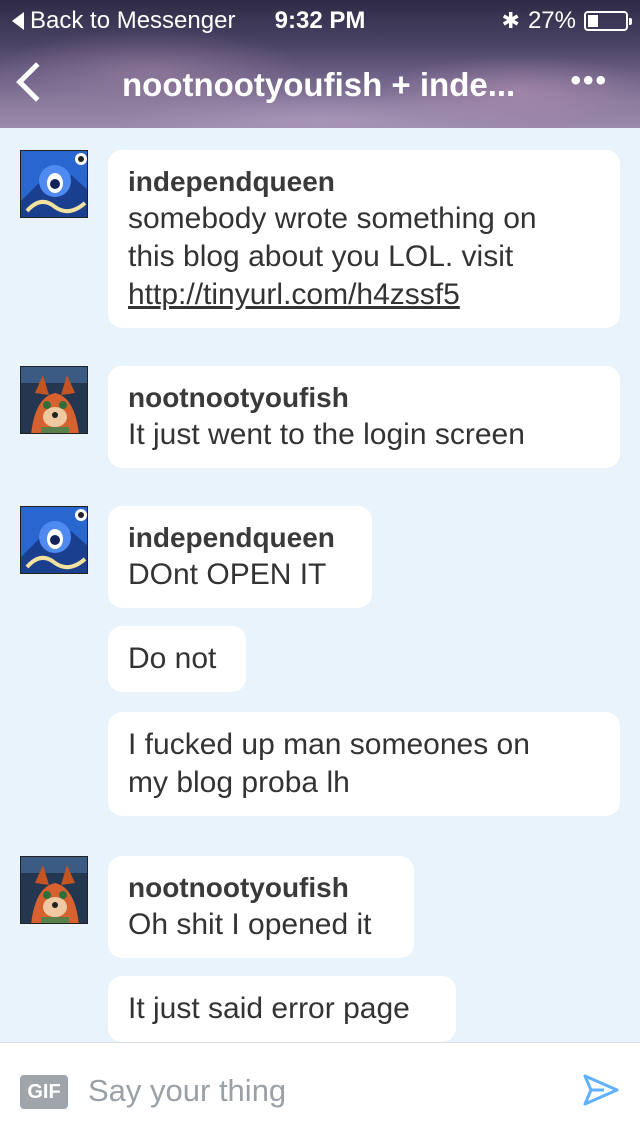 Image resolution: width=640 pixels, height=1136 pixels. What do you see at coordinates (510, 20) in the screenshot?
I see `bluetooth-icon: ✱` at bounding box center [510, 20].